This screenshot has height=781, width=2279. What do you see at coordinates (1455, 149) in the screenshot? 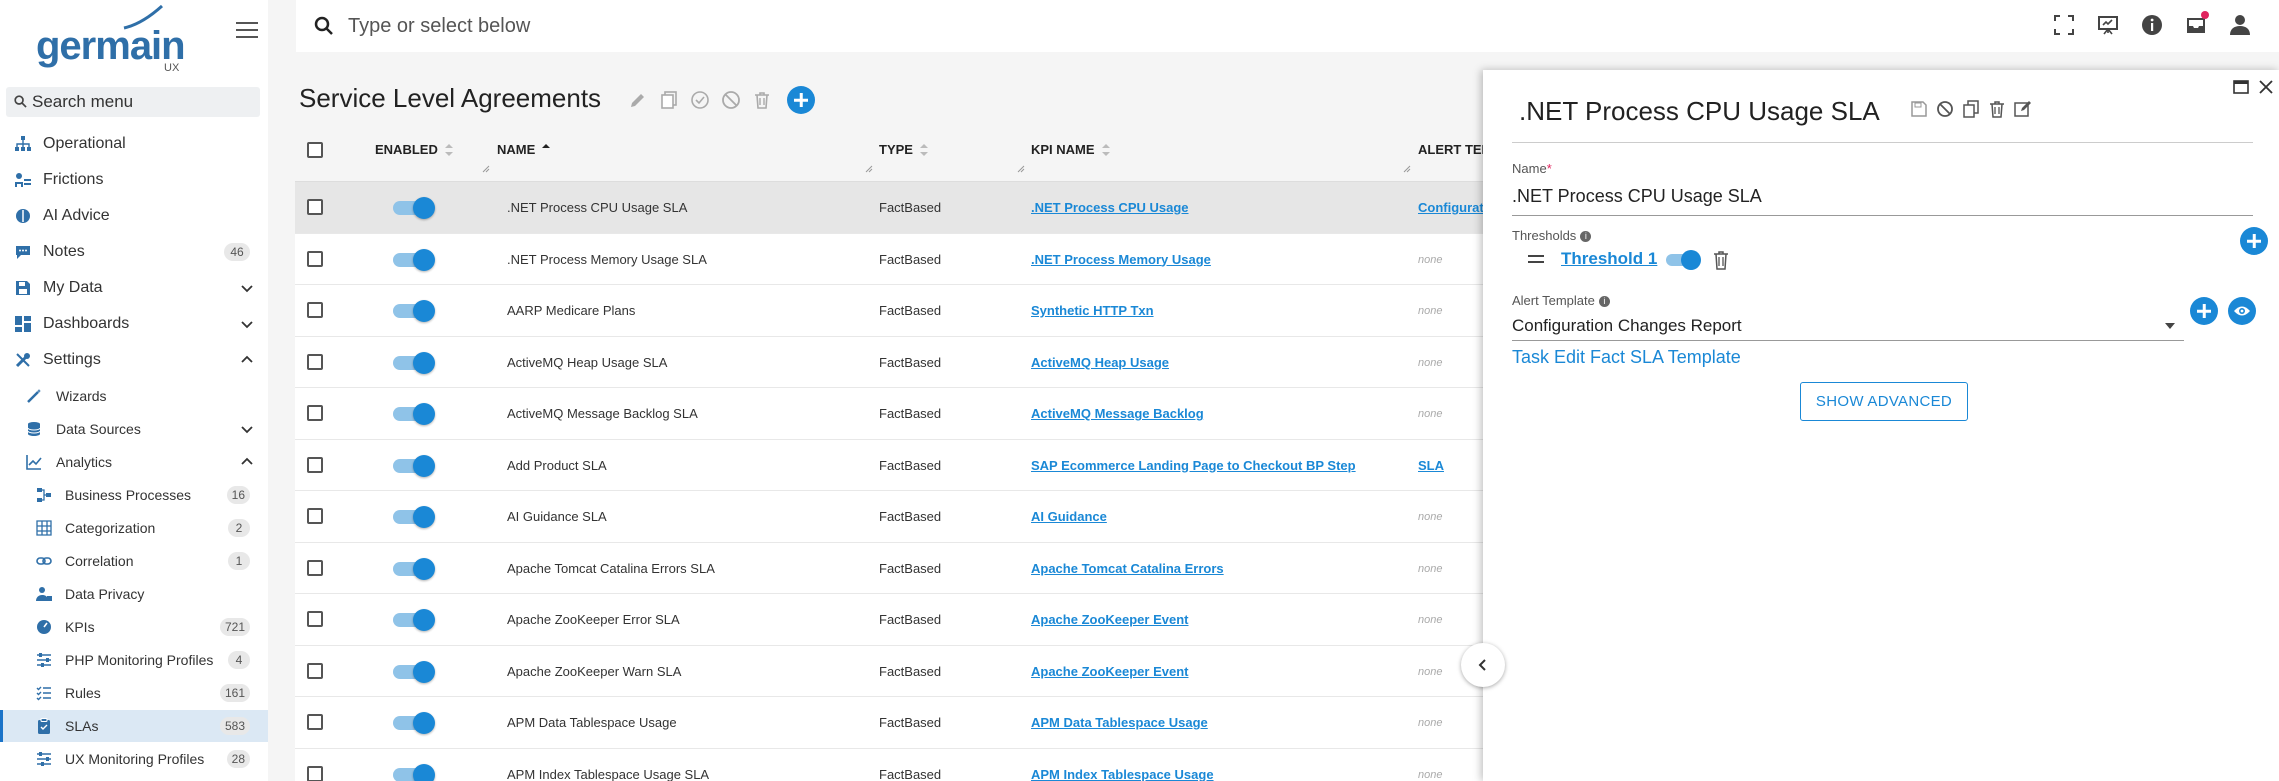
I see `column-header-alert-template: ALERT TEM` at bounding box center [1455, 149].